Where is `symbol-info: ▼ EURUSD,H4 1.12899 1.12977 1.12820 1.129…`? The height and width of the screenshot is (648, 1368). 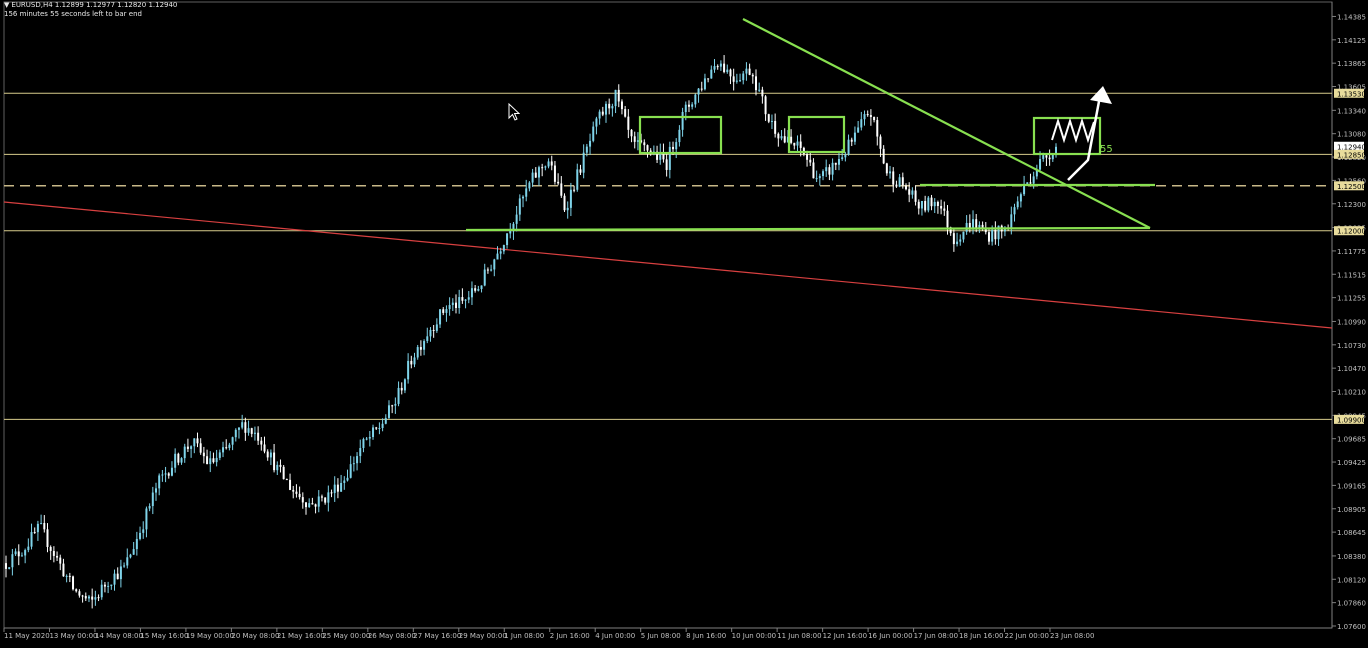 symbol-info: ▼ EURUSD,H4 1.12899 1.12977 1.12820 1.129… is located at coordinates (90, 5).